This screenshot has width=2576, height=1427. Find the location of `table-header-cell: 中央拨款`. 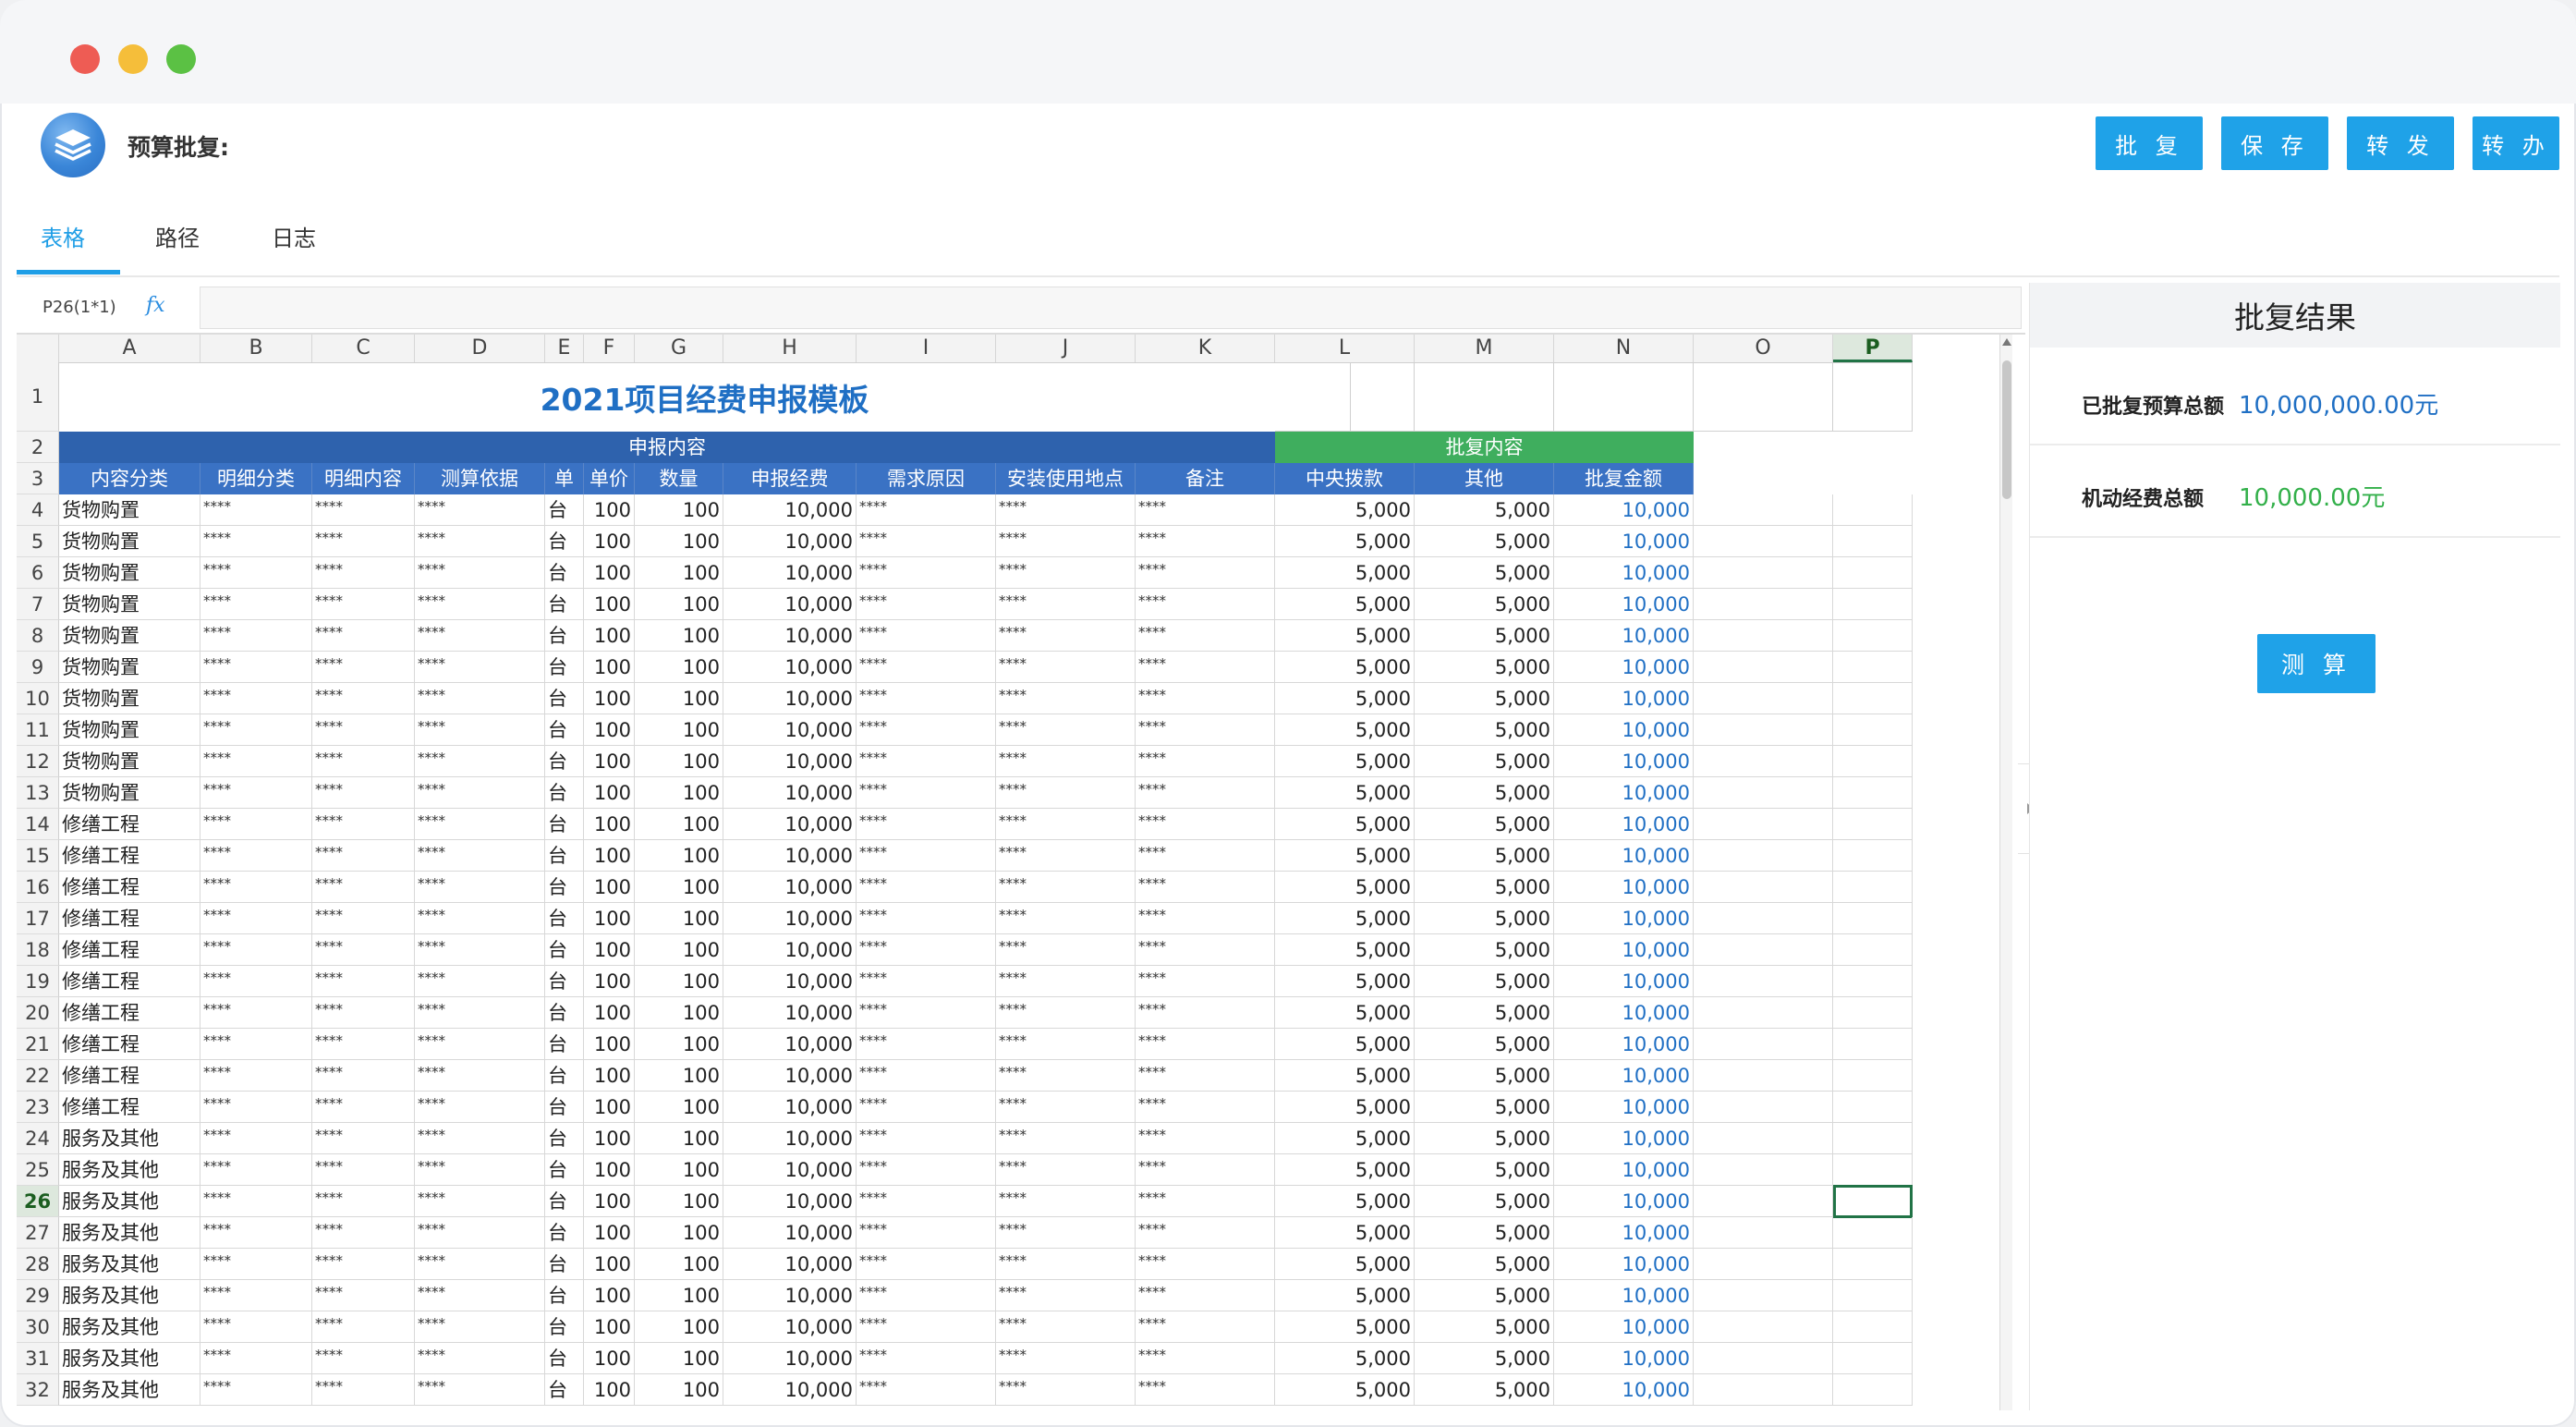

table-header-cell: 中央拨款 is located at coordinates (1345, 478).